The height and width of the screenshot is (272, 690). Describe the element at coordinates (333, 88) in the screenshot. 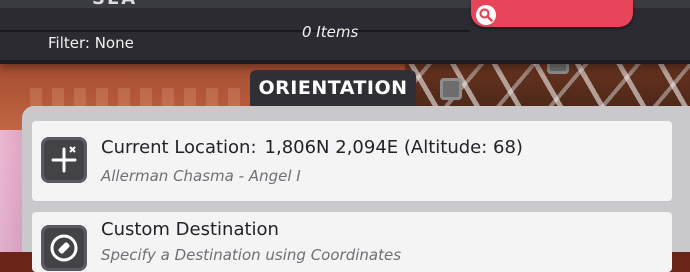

I see `section-title: ORIENTATION` at that location.